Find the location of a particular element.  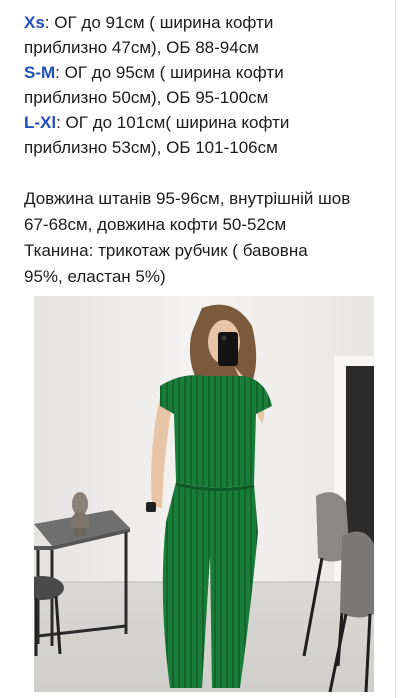

size-sm-line-2: приблизно 50см), ОБ 95-100см is located at coordinates (146, 97).